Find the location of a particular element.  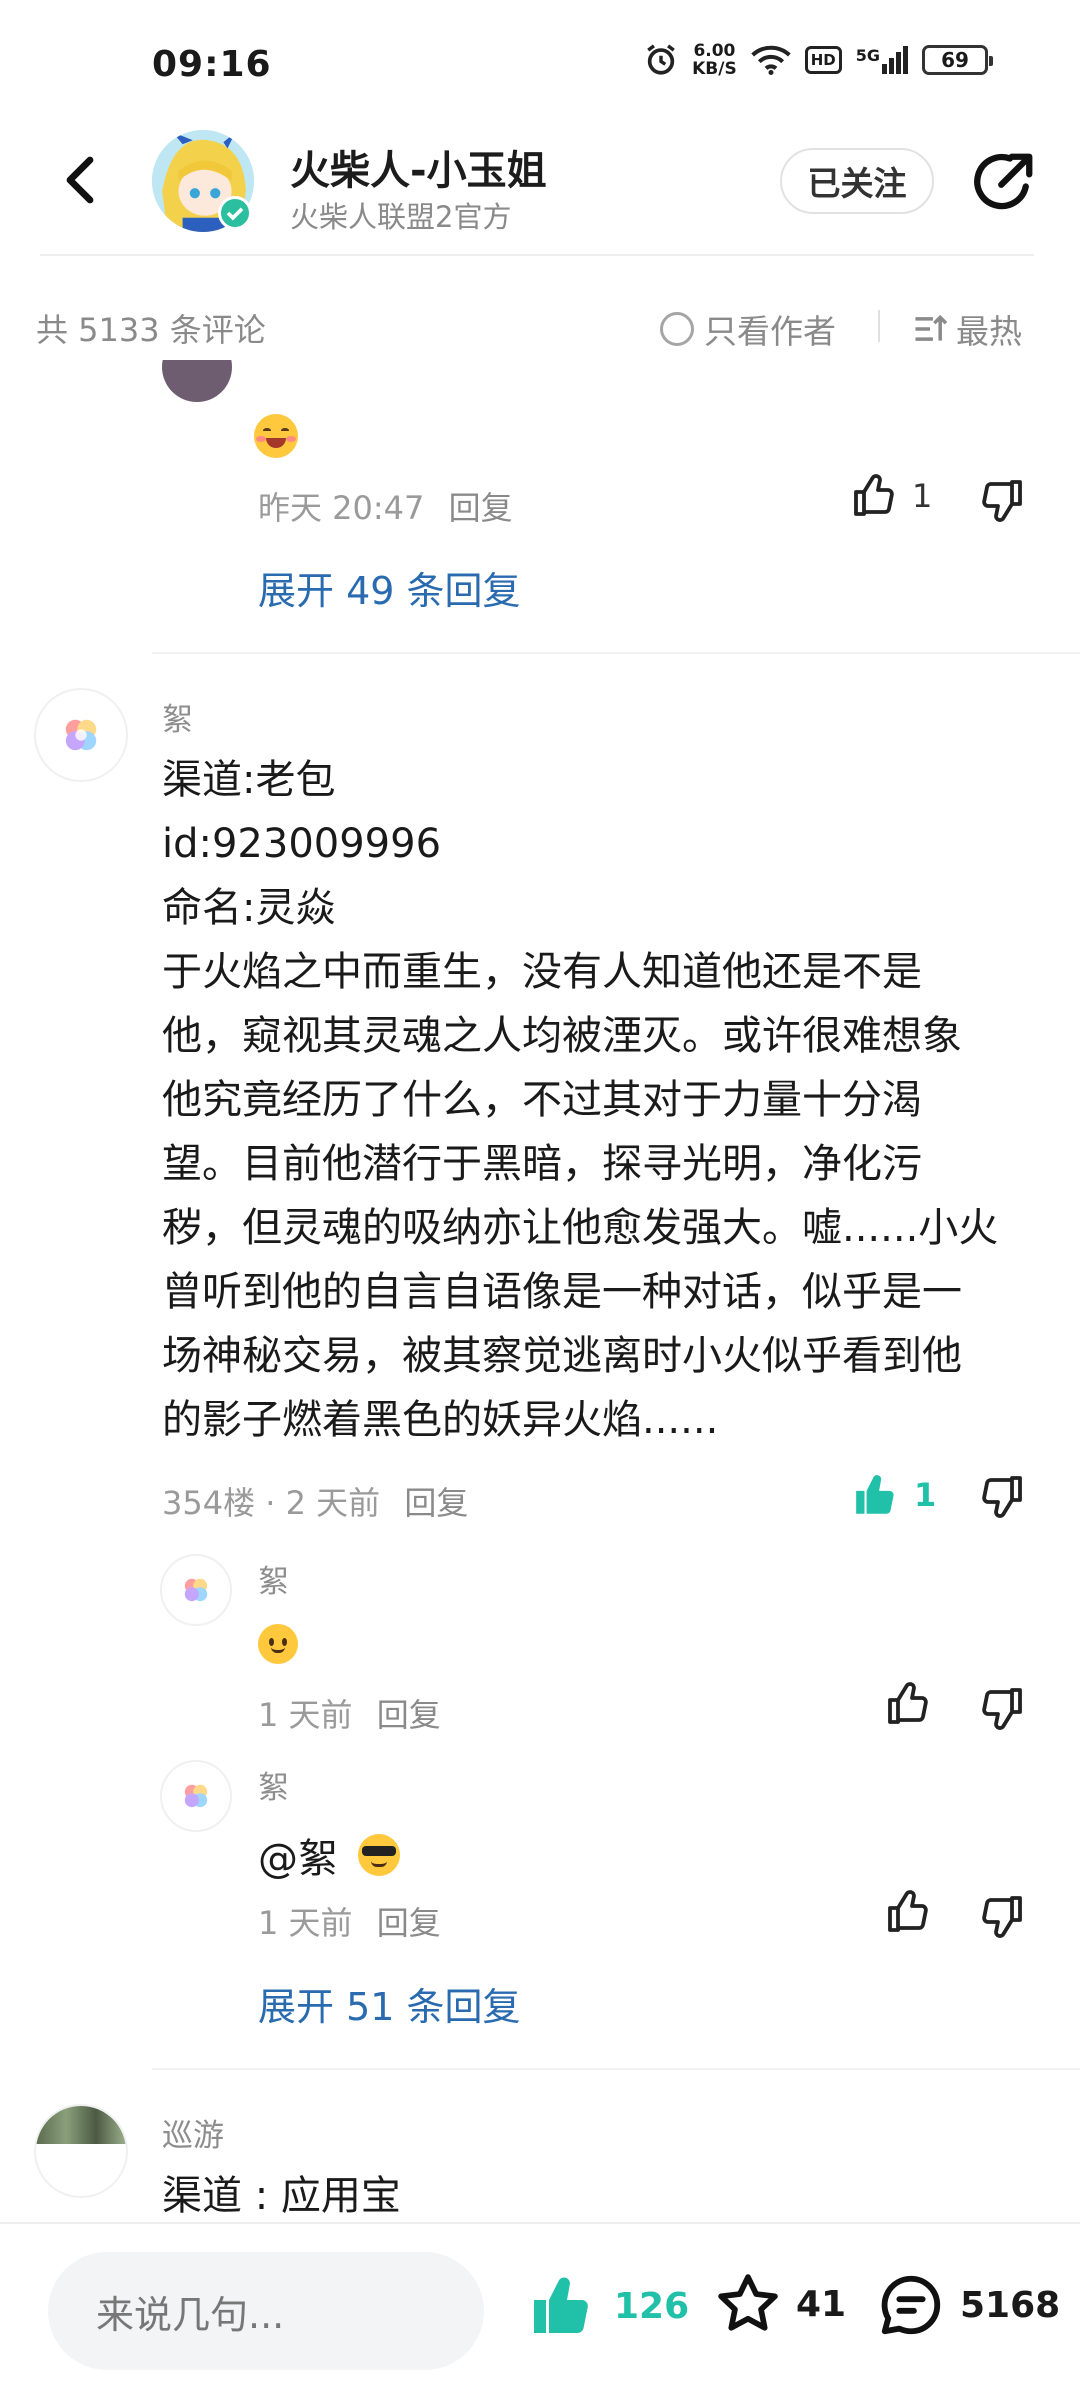

header-divider is located at coordinates (537, 255).